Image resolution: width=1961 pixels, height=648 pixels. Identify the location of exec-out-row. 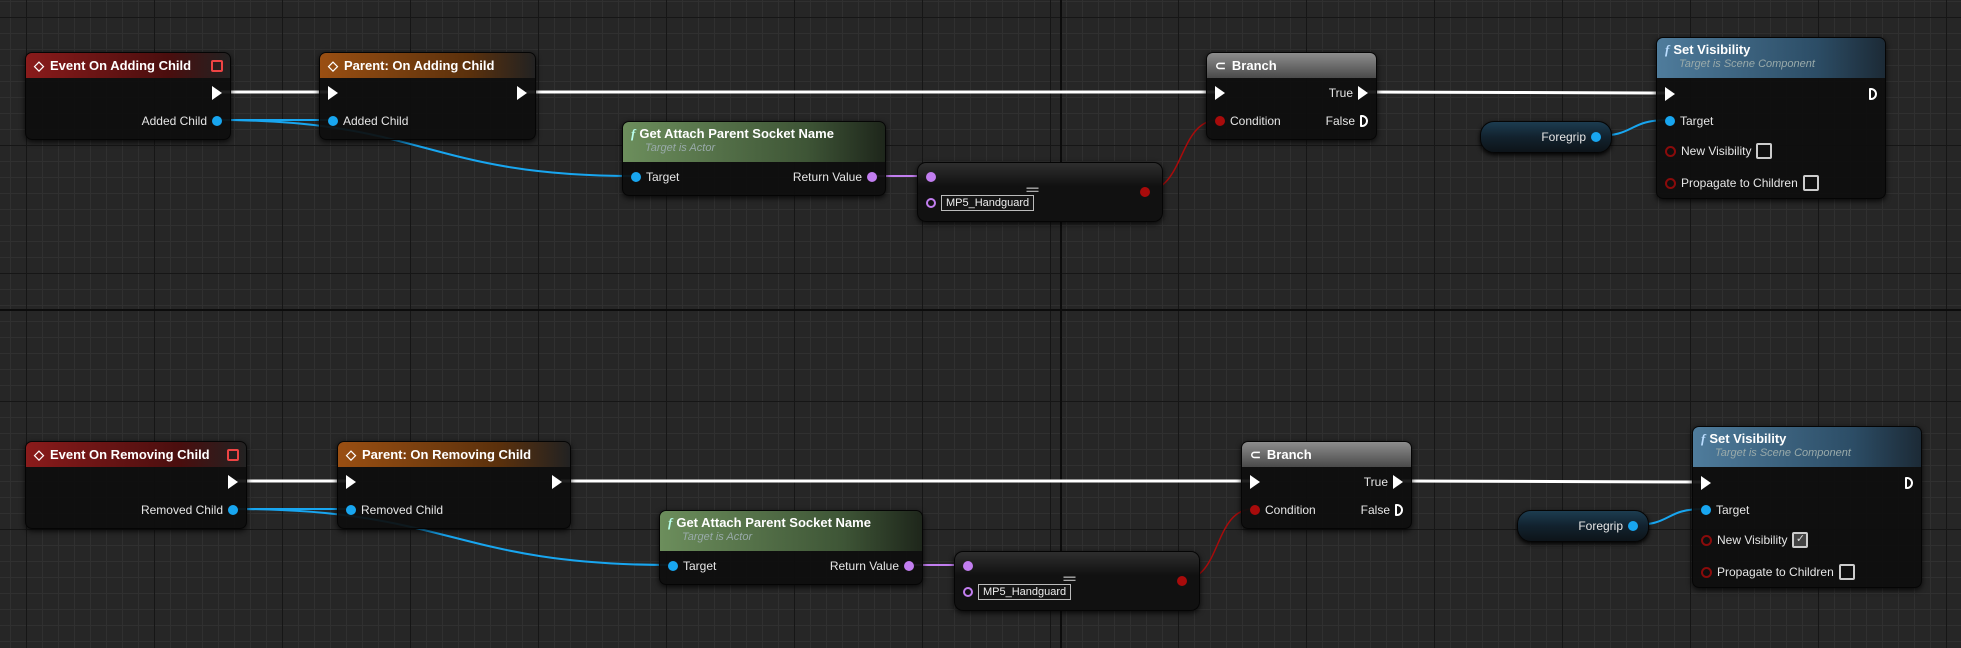
(1909, 483).